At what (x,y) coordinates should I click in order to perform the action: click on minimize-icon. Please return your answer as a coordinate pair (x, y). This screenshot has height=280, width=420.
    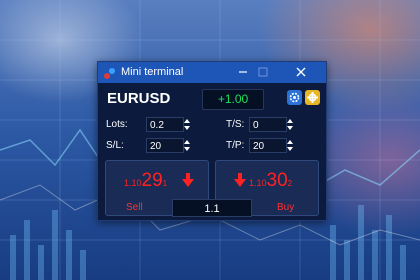
    Looking at the image, I should click on (243, 72).